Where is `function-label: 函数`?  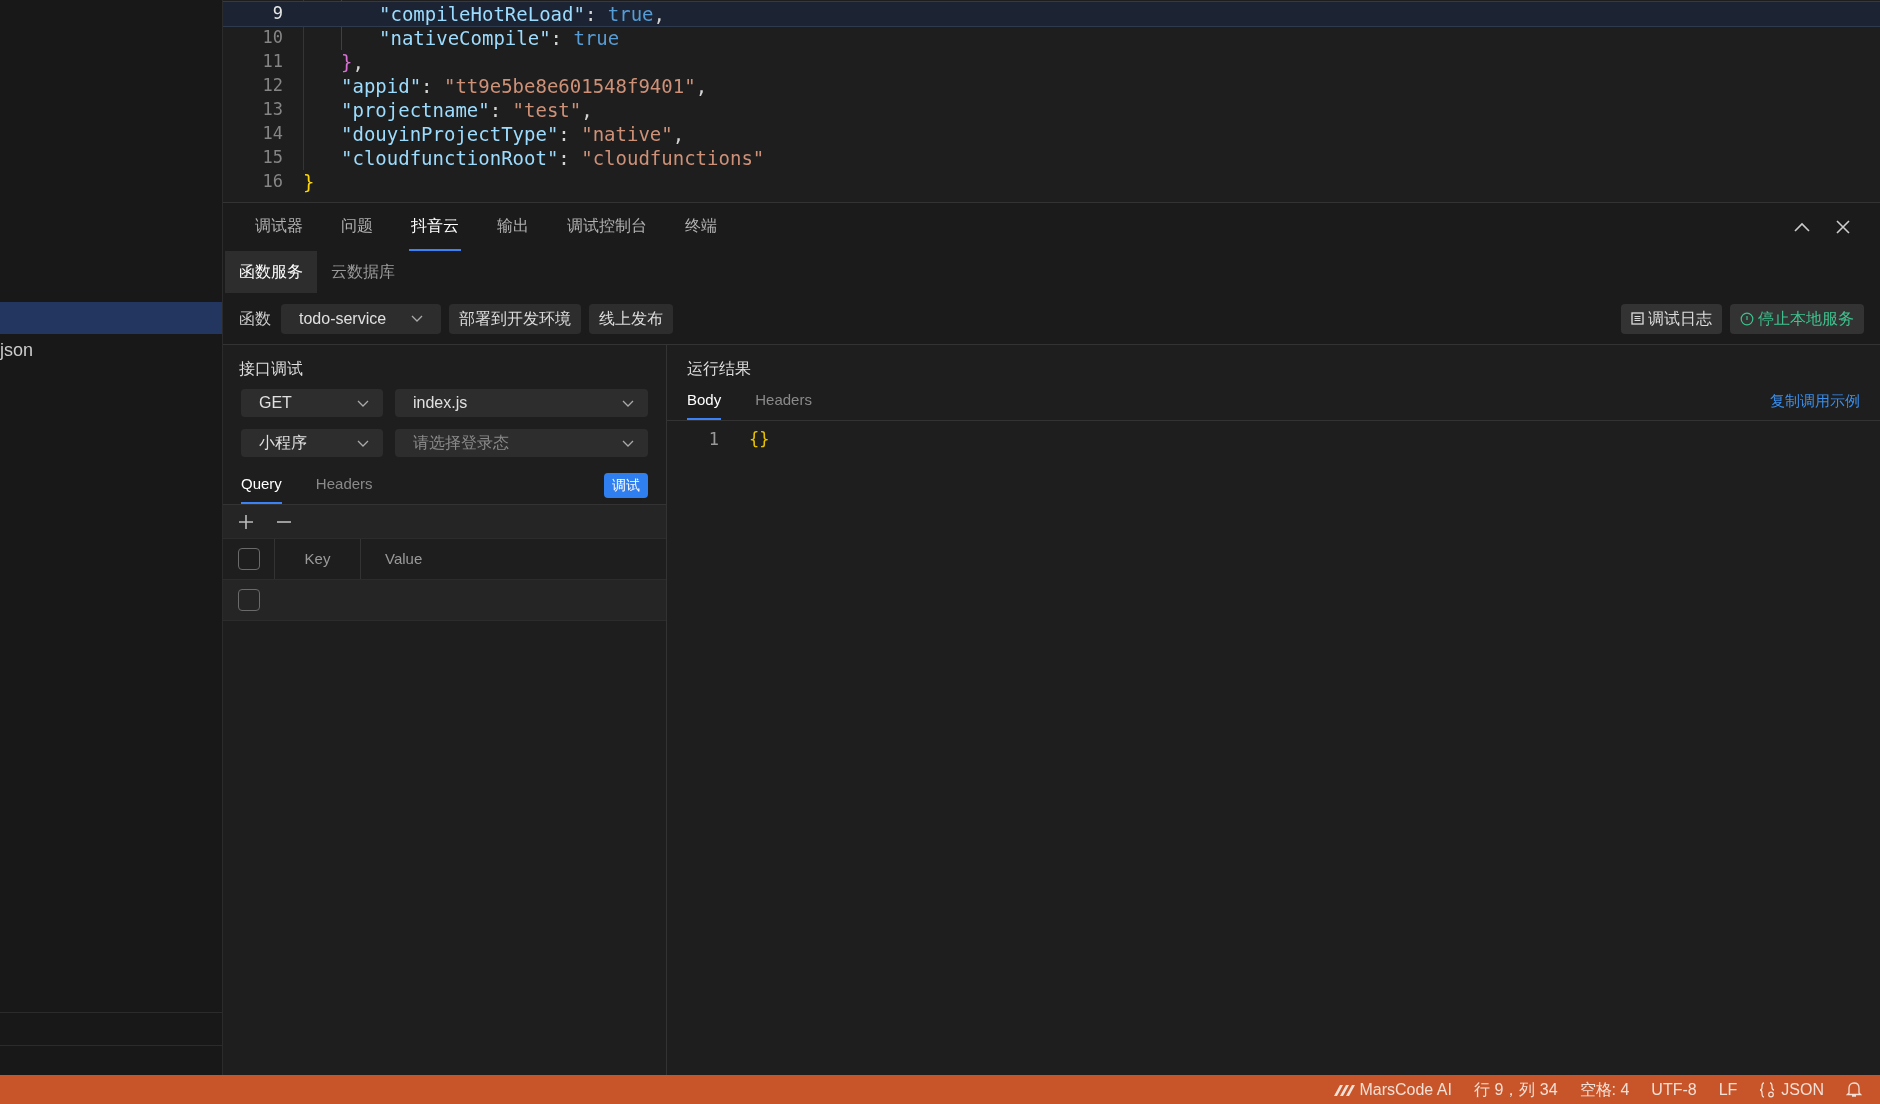 function-label: 函数 is located at coordinates (255, 318).